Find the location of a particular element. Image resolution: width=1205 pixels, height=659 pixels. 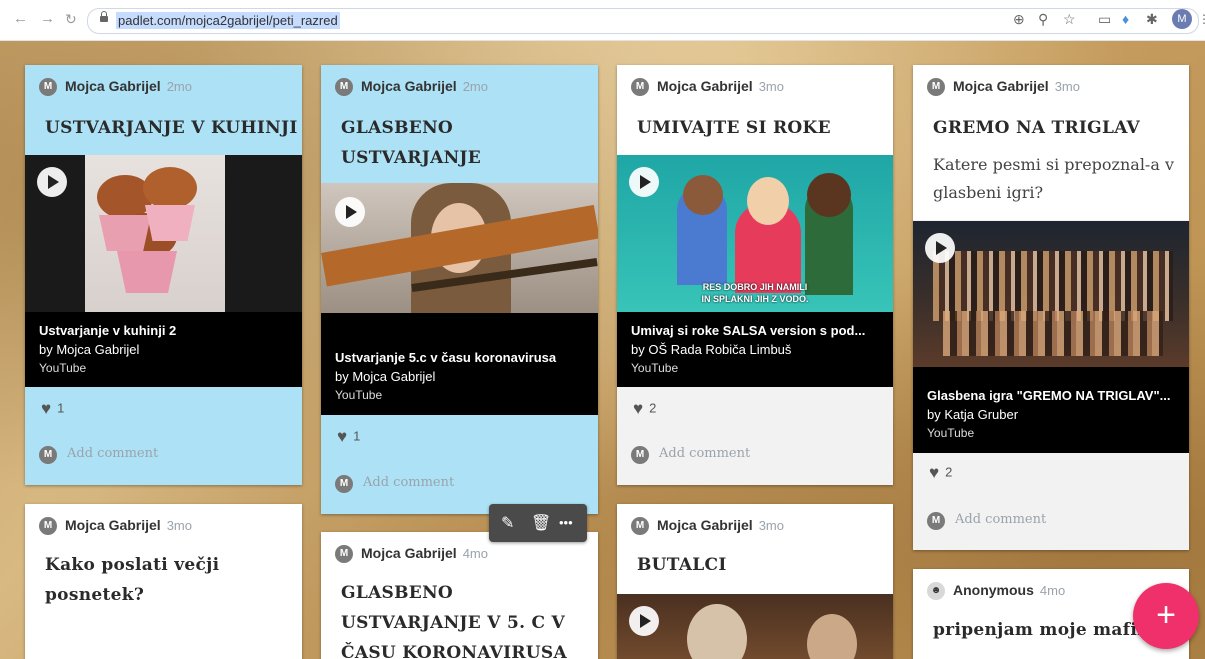

edit-pencil-icon: ✎ is located at coordinates (507, 523).